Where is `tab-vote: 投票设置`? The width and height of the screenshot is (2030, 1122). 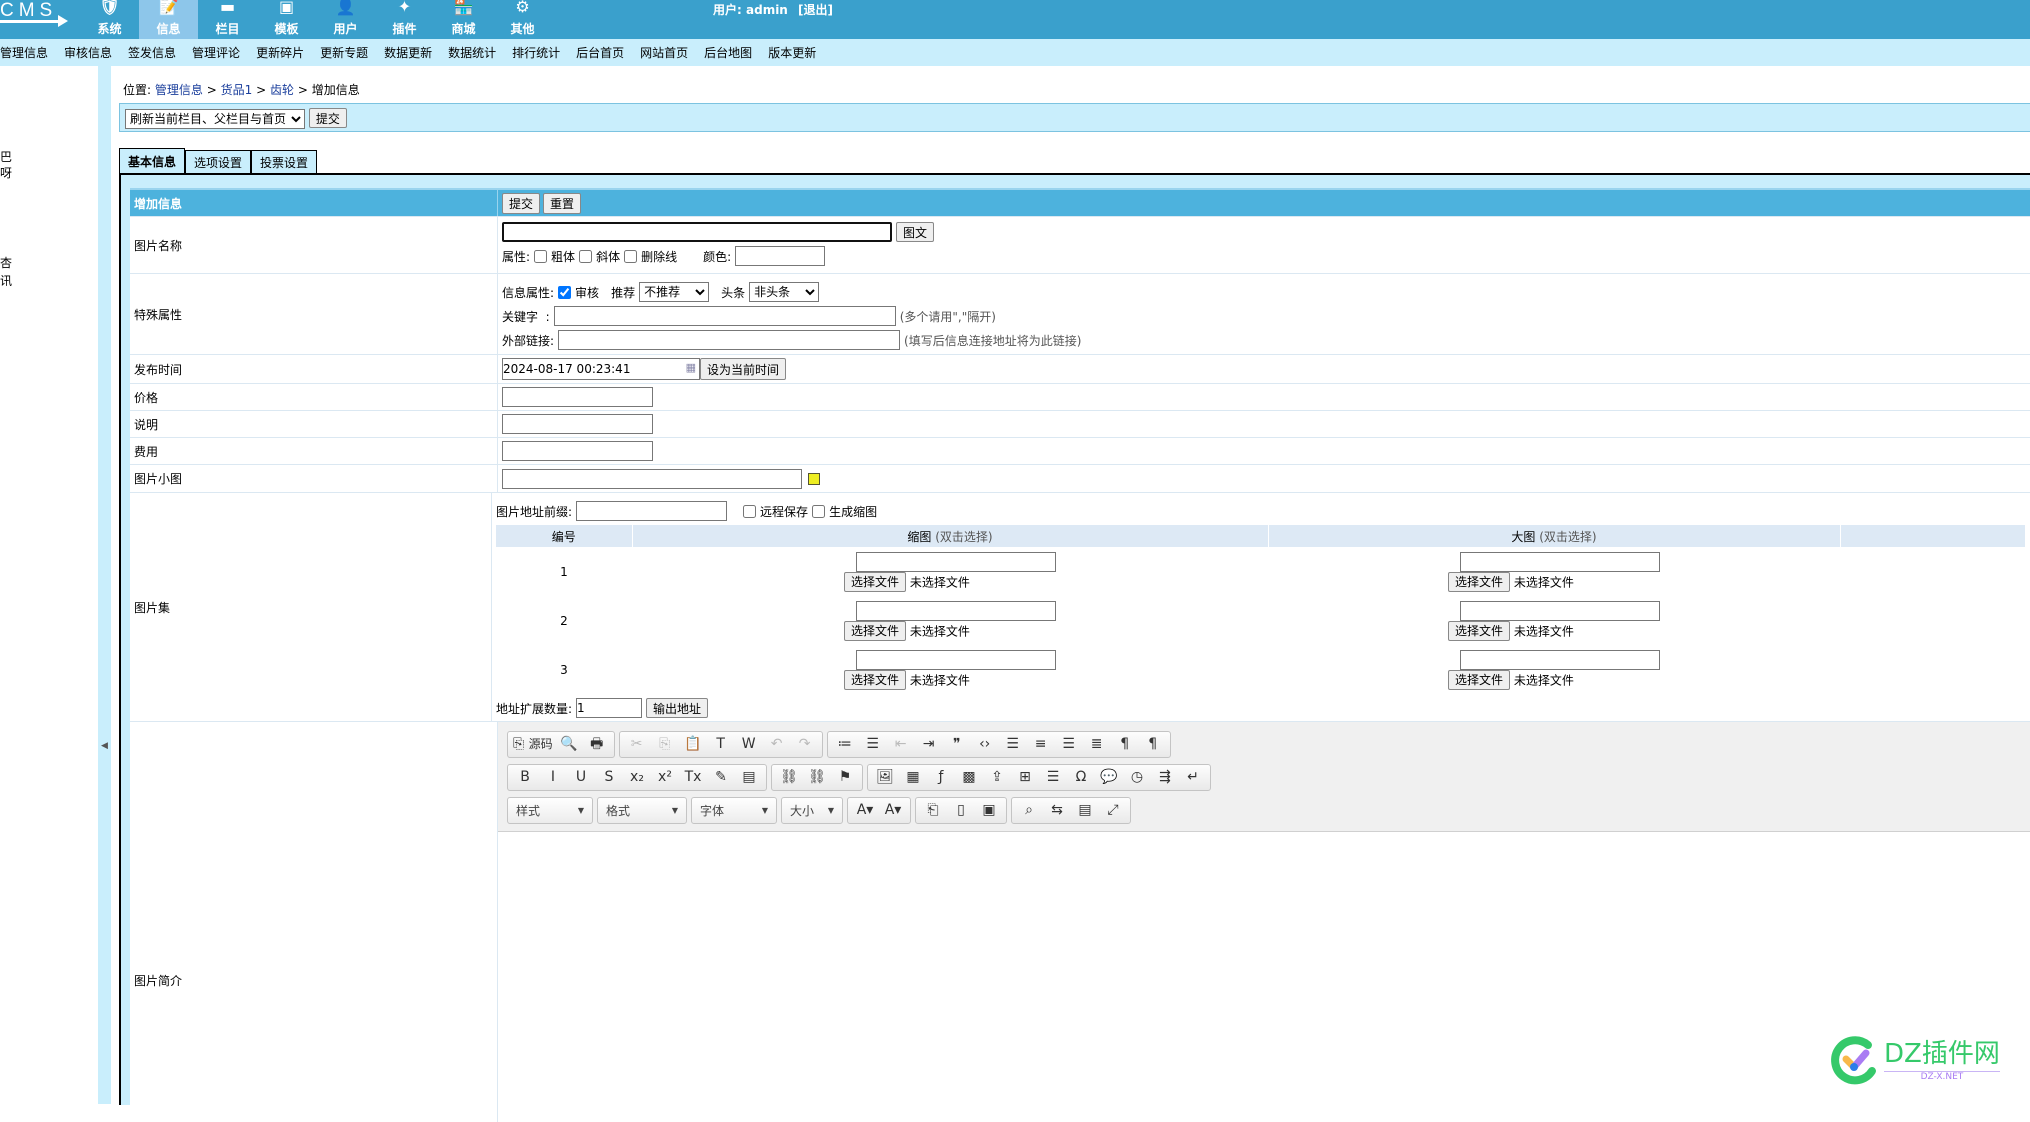
tab-vote: 投票设置 is located at coordinates (284, 161).